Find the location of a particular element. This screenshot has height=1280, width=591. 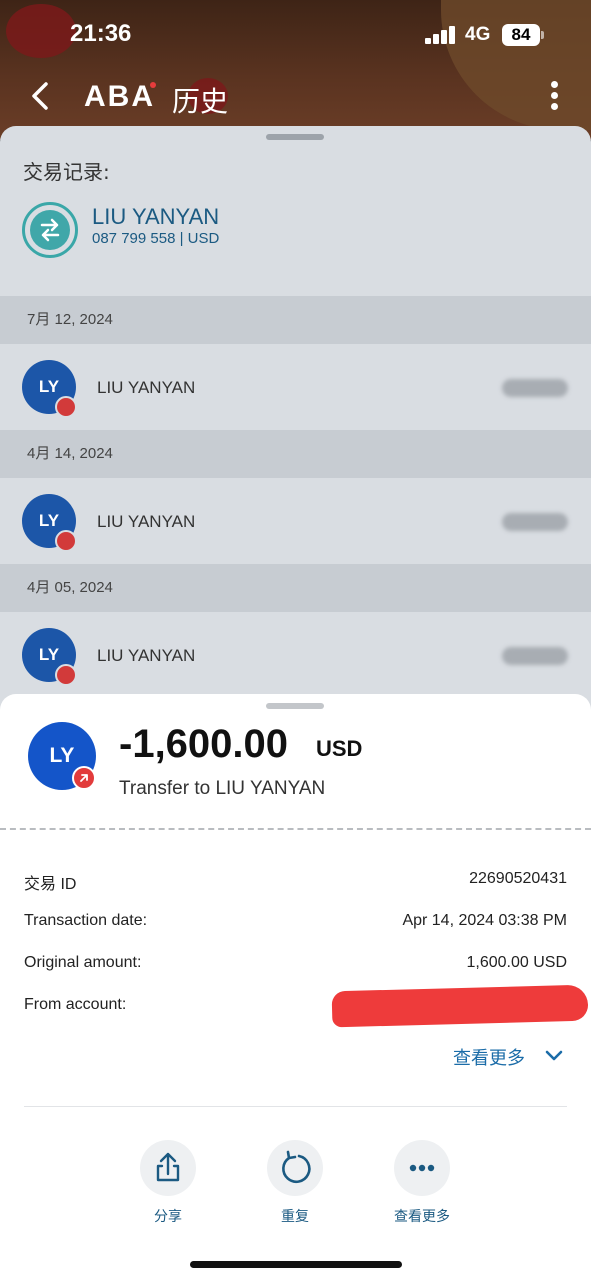

transfer-contact-icon is located at coordinates (50, 230).